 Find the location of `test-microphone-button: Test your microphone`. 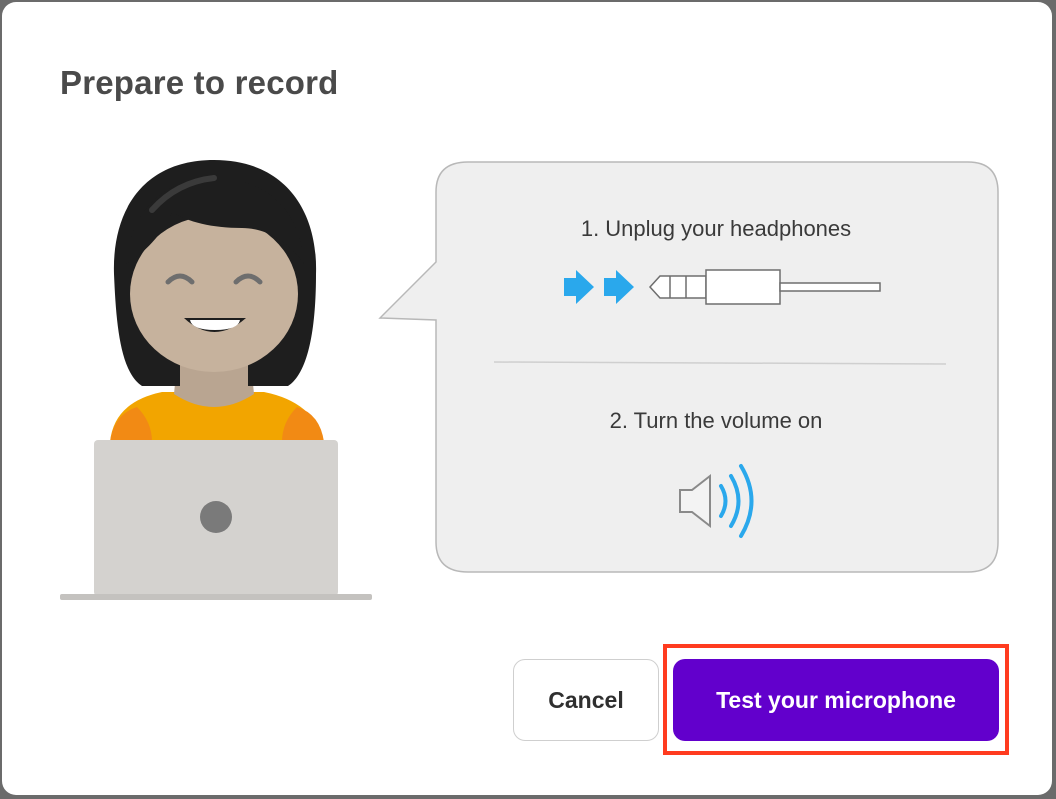

test-microphone-button: Test your microphone is located at coordinates (836, 700).